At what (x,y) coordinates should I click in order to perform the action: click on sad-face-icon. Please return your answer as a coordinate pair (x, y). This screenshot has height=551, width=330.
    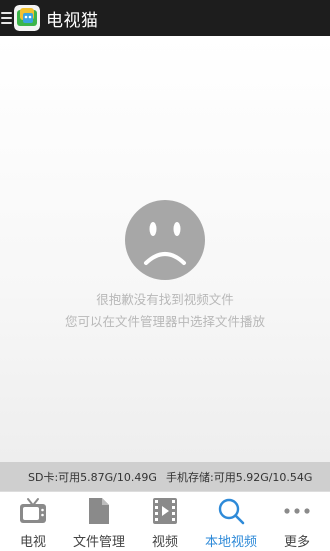
    Looking at the image, I should click on (165, 240).